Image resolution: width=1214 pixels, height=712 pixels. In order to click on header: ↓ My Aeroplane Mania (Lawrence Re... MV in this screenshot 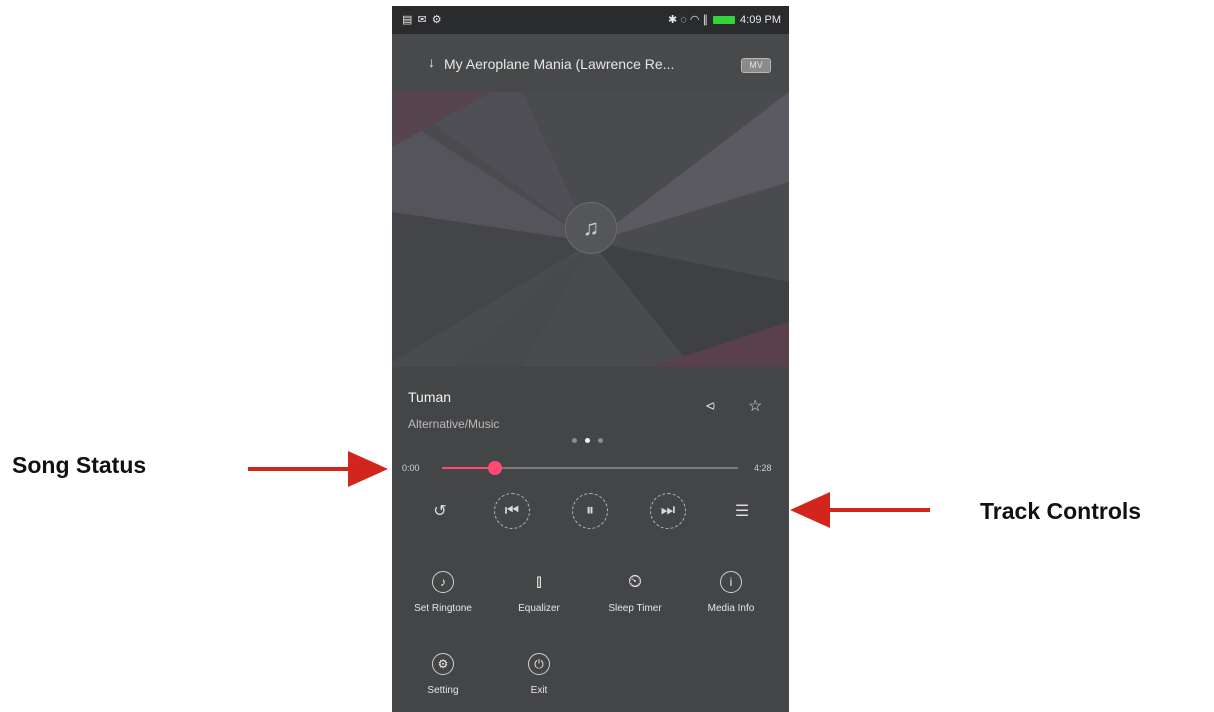, I will do `click(590, 63)`.